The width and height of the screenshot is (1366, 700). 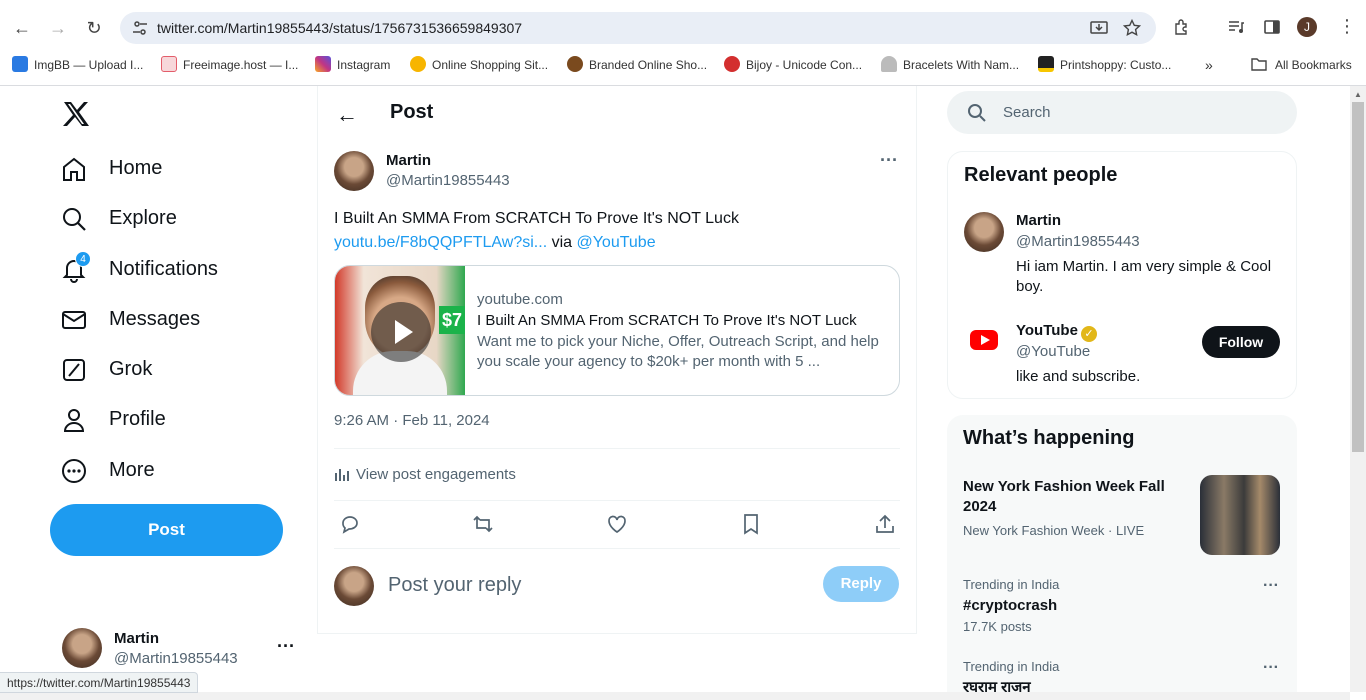 What do you see at coordinates (562, 242) in the screenshot?
I see `via-text: via` at bounding box center [562, 242].